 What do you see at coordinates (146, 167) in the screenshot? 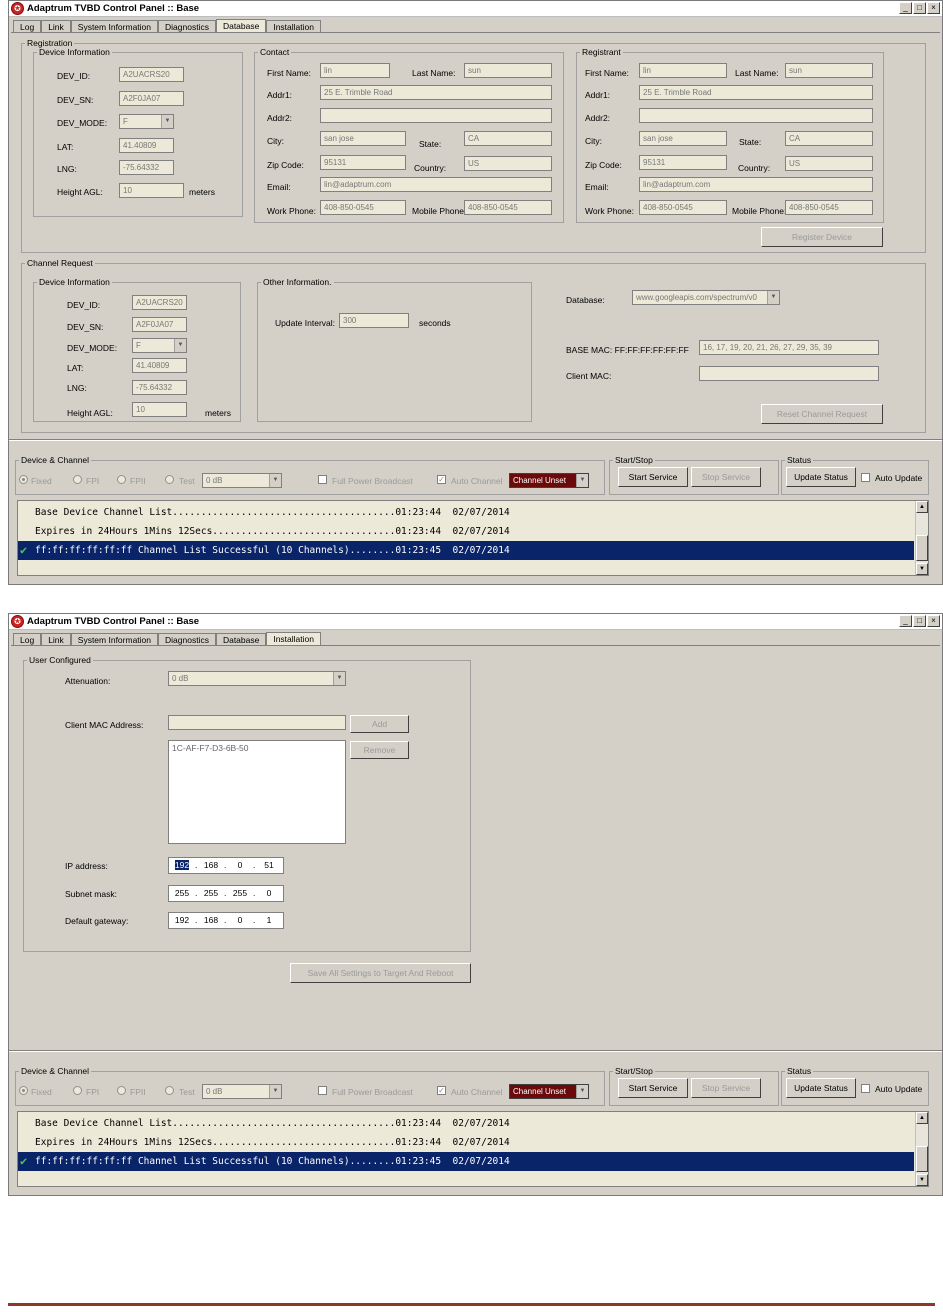
I see `lng-field: -75.64332` at bounding box center [146, 167].